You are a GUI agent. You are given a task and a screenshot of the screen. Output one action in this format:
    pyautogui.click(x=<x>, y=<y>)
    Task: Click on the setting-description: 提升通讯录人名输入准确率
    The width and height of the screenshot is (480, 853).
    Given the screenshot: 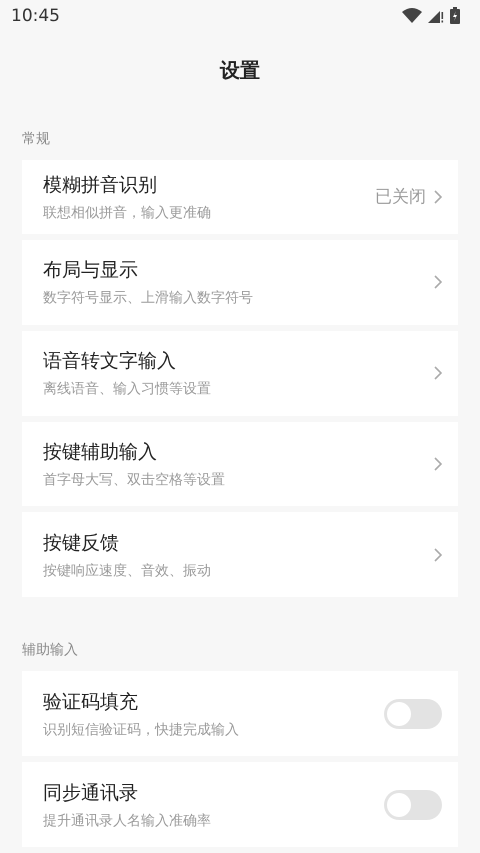 What is the action you would take?
    pyautogui.click(x=127, y=821)
    